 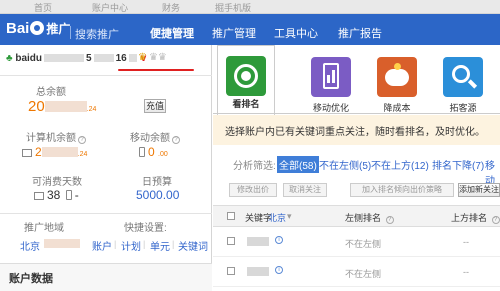 What do you see at coordinates (246, 103) in the screenshot?
I see `tool-label-rank: 看排名` at bounding box center [246, 103].